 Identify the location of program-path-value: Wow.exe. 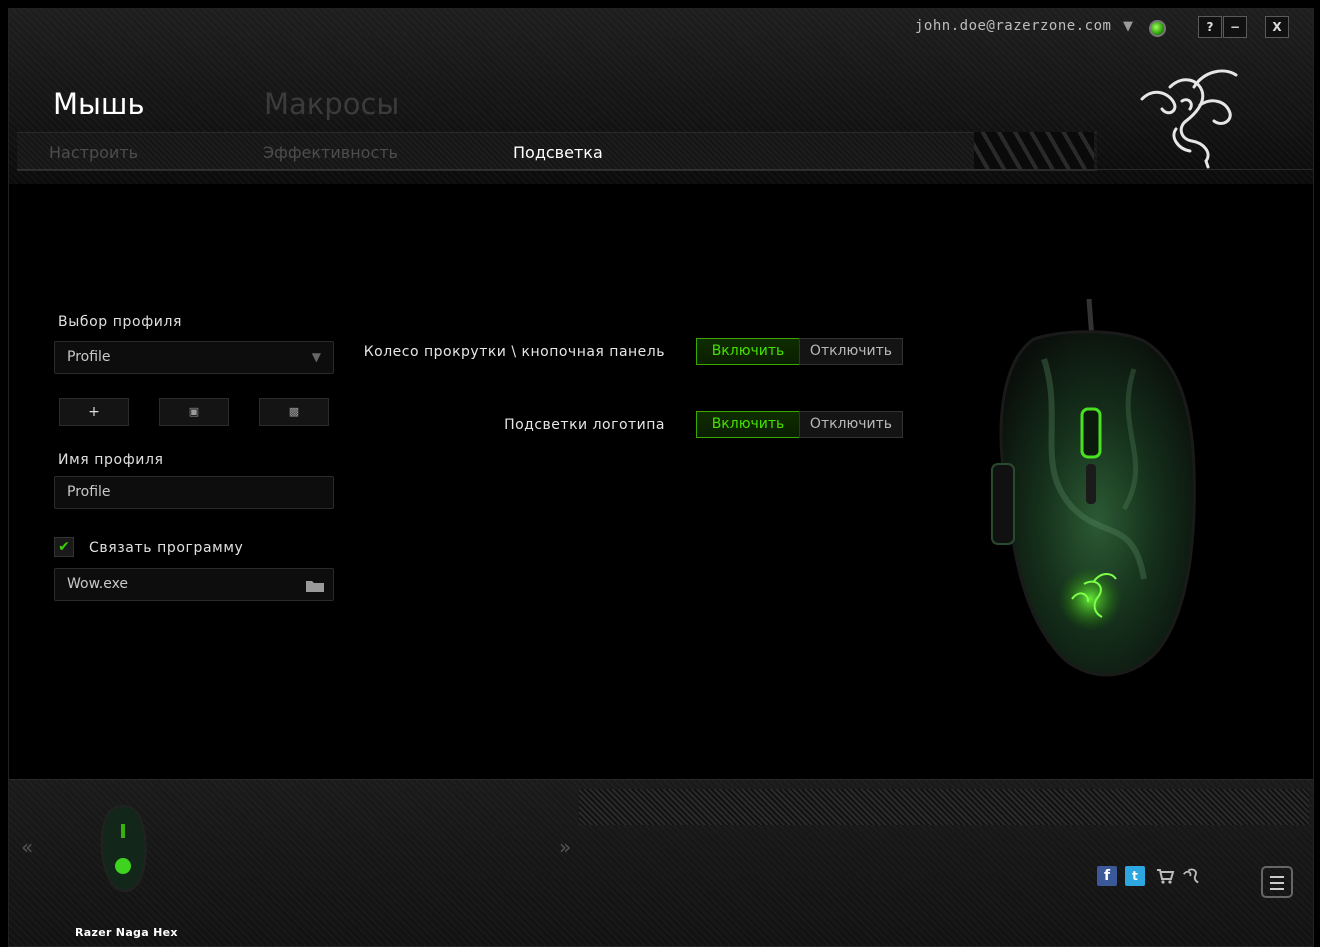
(98, 584).